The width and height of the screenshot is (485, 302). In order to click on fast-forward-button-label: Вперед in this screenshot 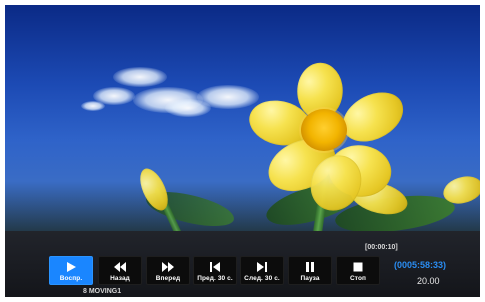, I will do `click(168, 278)`.